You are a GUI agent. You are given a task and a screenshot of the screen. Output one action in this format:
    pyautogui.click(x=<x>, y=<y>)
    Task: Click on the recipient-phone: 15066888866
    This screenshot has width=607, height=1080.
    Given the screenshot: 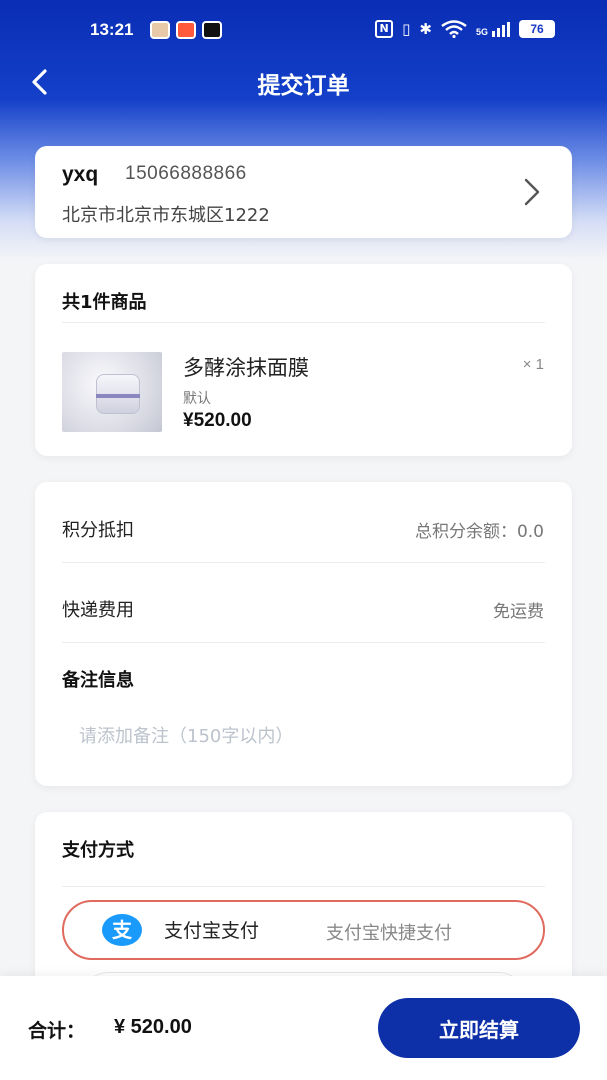 What is the action you would take?
    pyautogui.click(x=186, y=173)
    